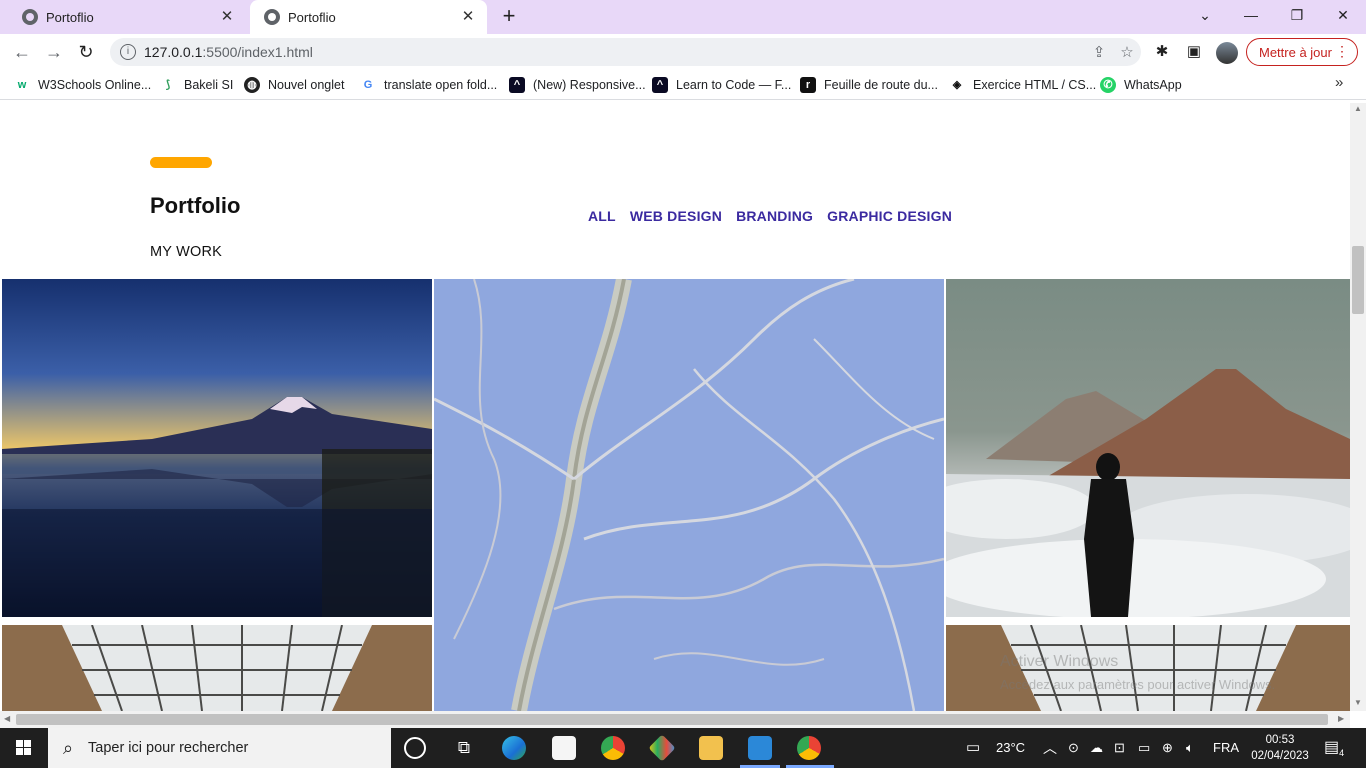 This screenshot has width=1366, height=773. I want to click on windows-logo-icon, so click(23, 747).